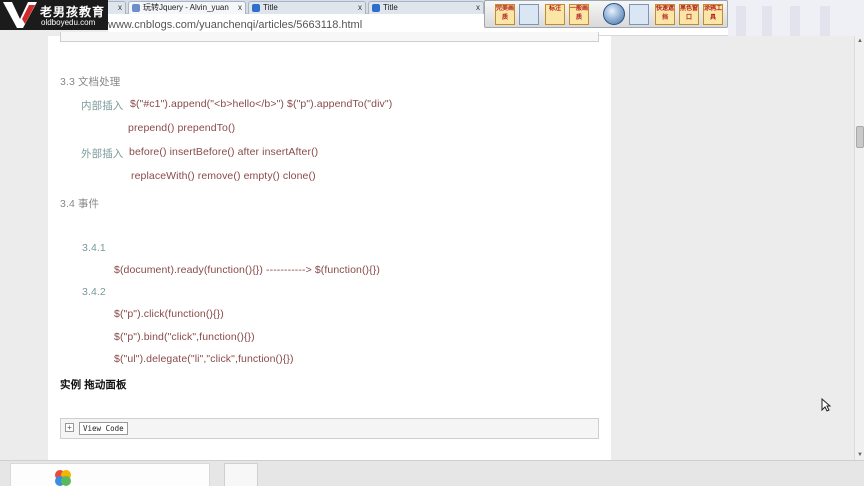 The width and height of the screenshot is (864, 486). What do you see at coordinates (478, 8) in the screenshot?
I see `tab-4-close-icon: x` at bounding box center [478, 8].